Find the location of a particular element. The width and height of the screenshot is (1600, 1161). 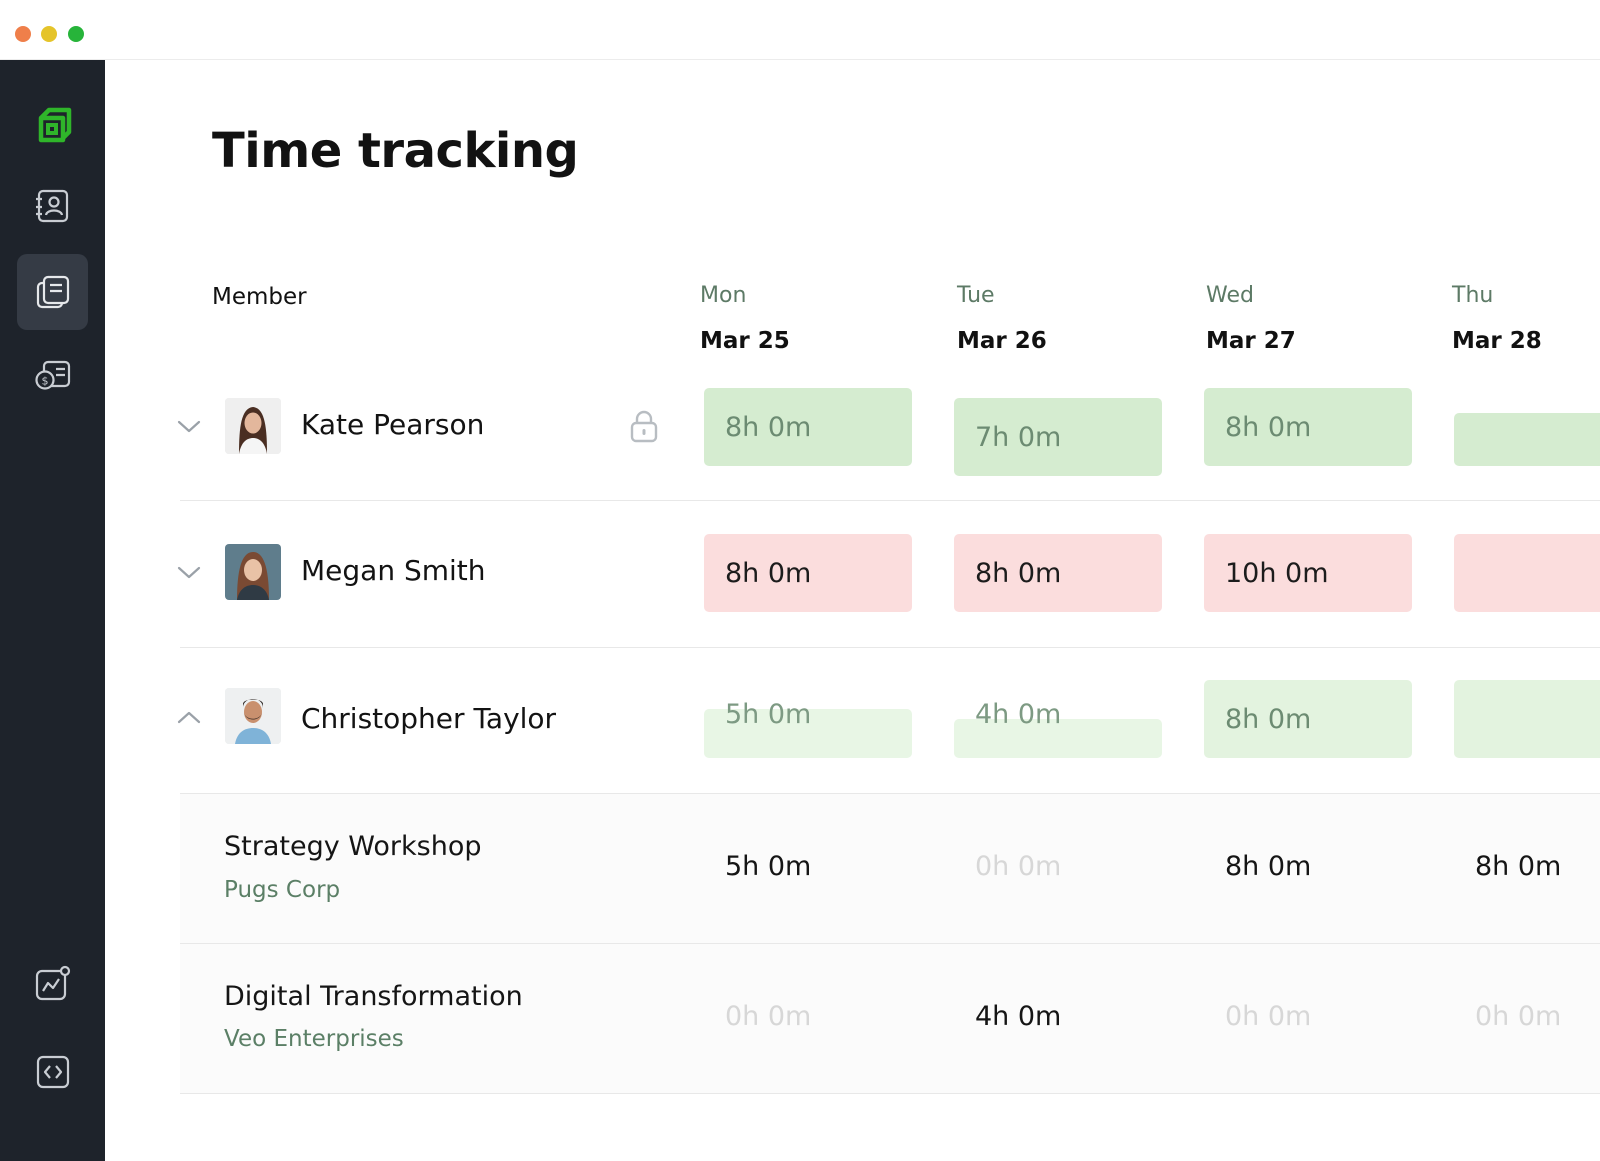

timesheet-icon is located at coordinates (52, 292).